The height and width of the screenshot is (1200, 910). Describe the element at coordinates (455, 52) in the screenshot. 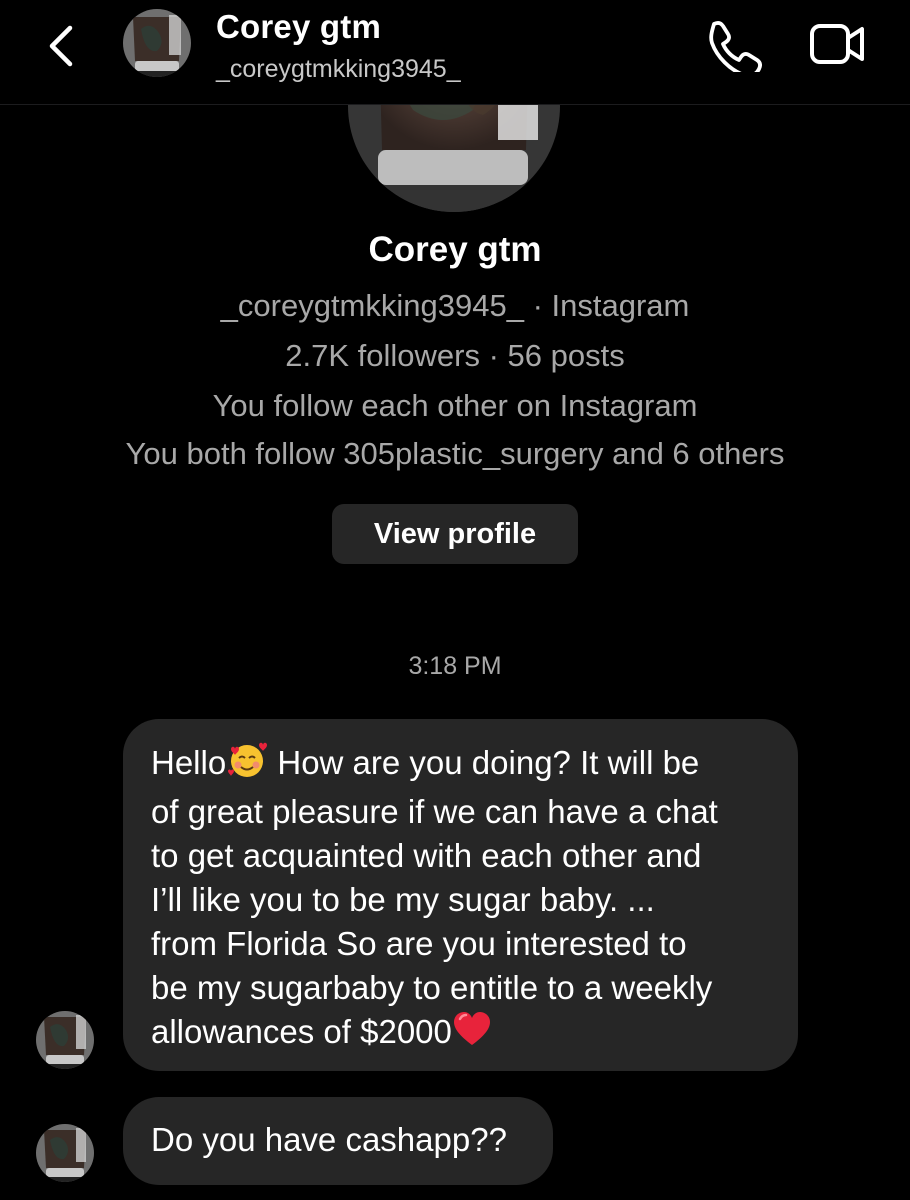

I see `chat-header: Corey gtm _coreygtmkking3945_` at that location.